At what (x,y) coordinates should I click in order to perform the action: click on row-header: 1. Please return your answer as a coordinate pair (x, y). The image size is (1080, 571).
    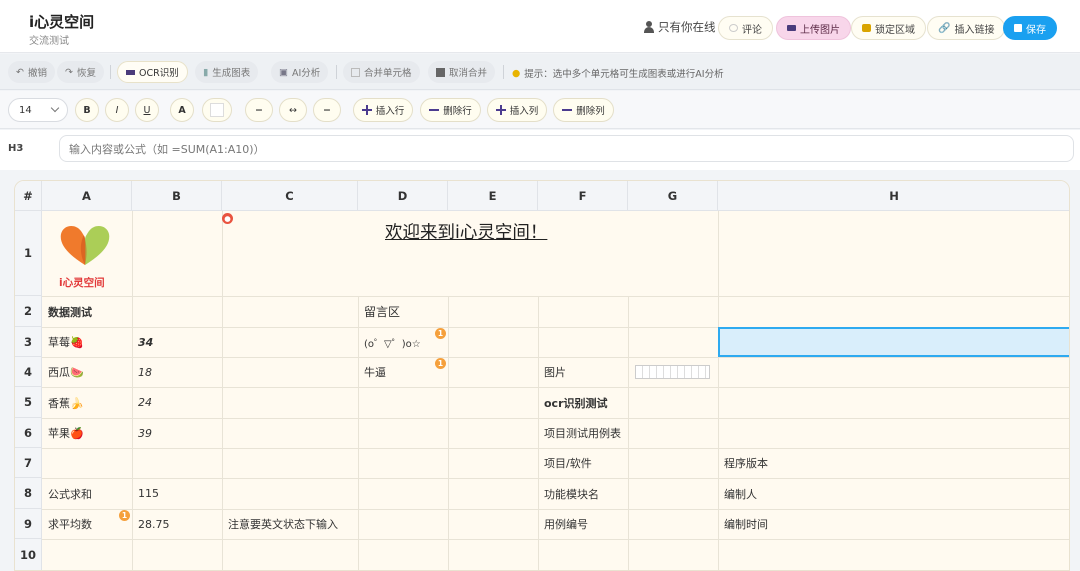
    Looking at the image, I should click on (28, 253).